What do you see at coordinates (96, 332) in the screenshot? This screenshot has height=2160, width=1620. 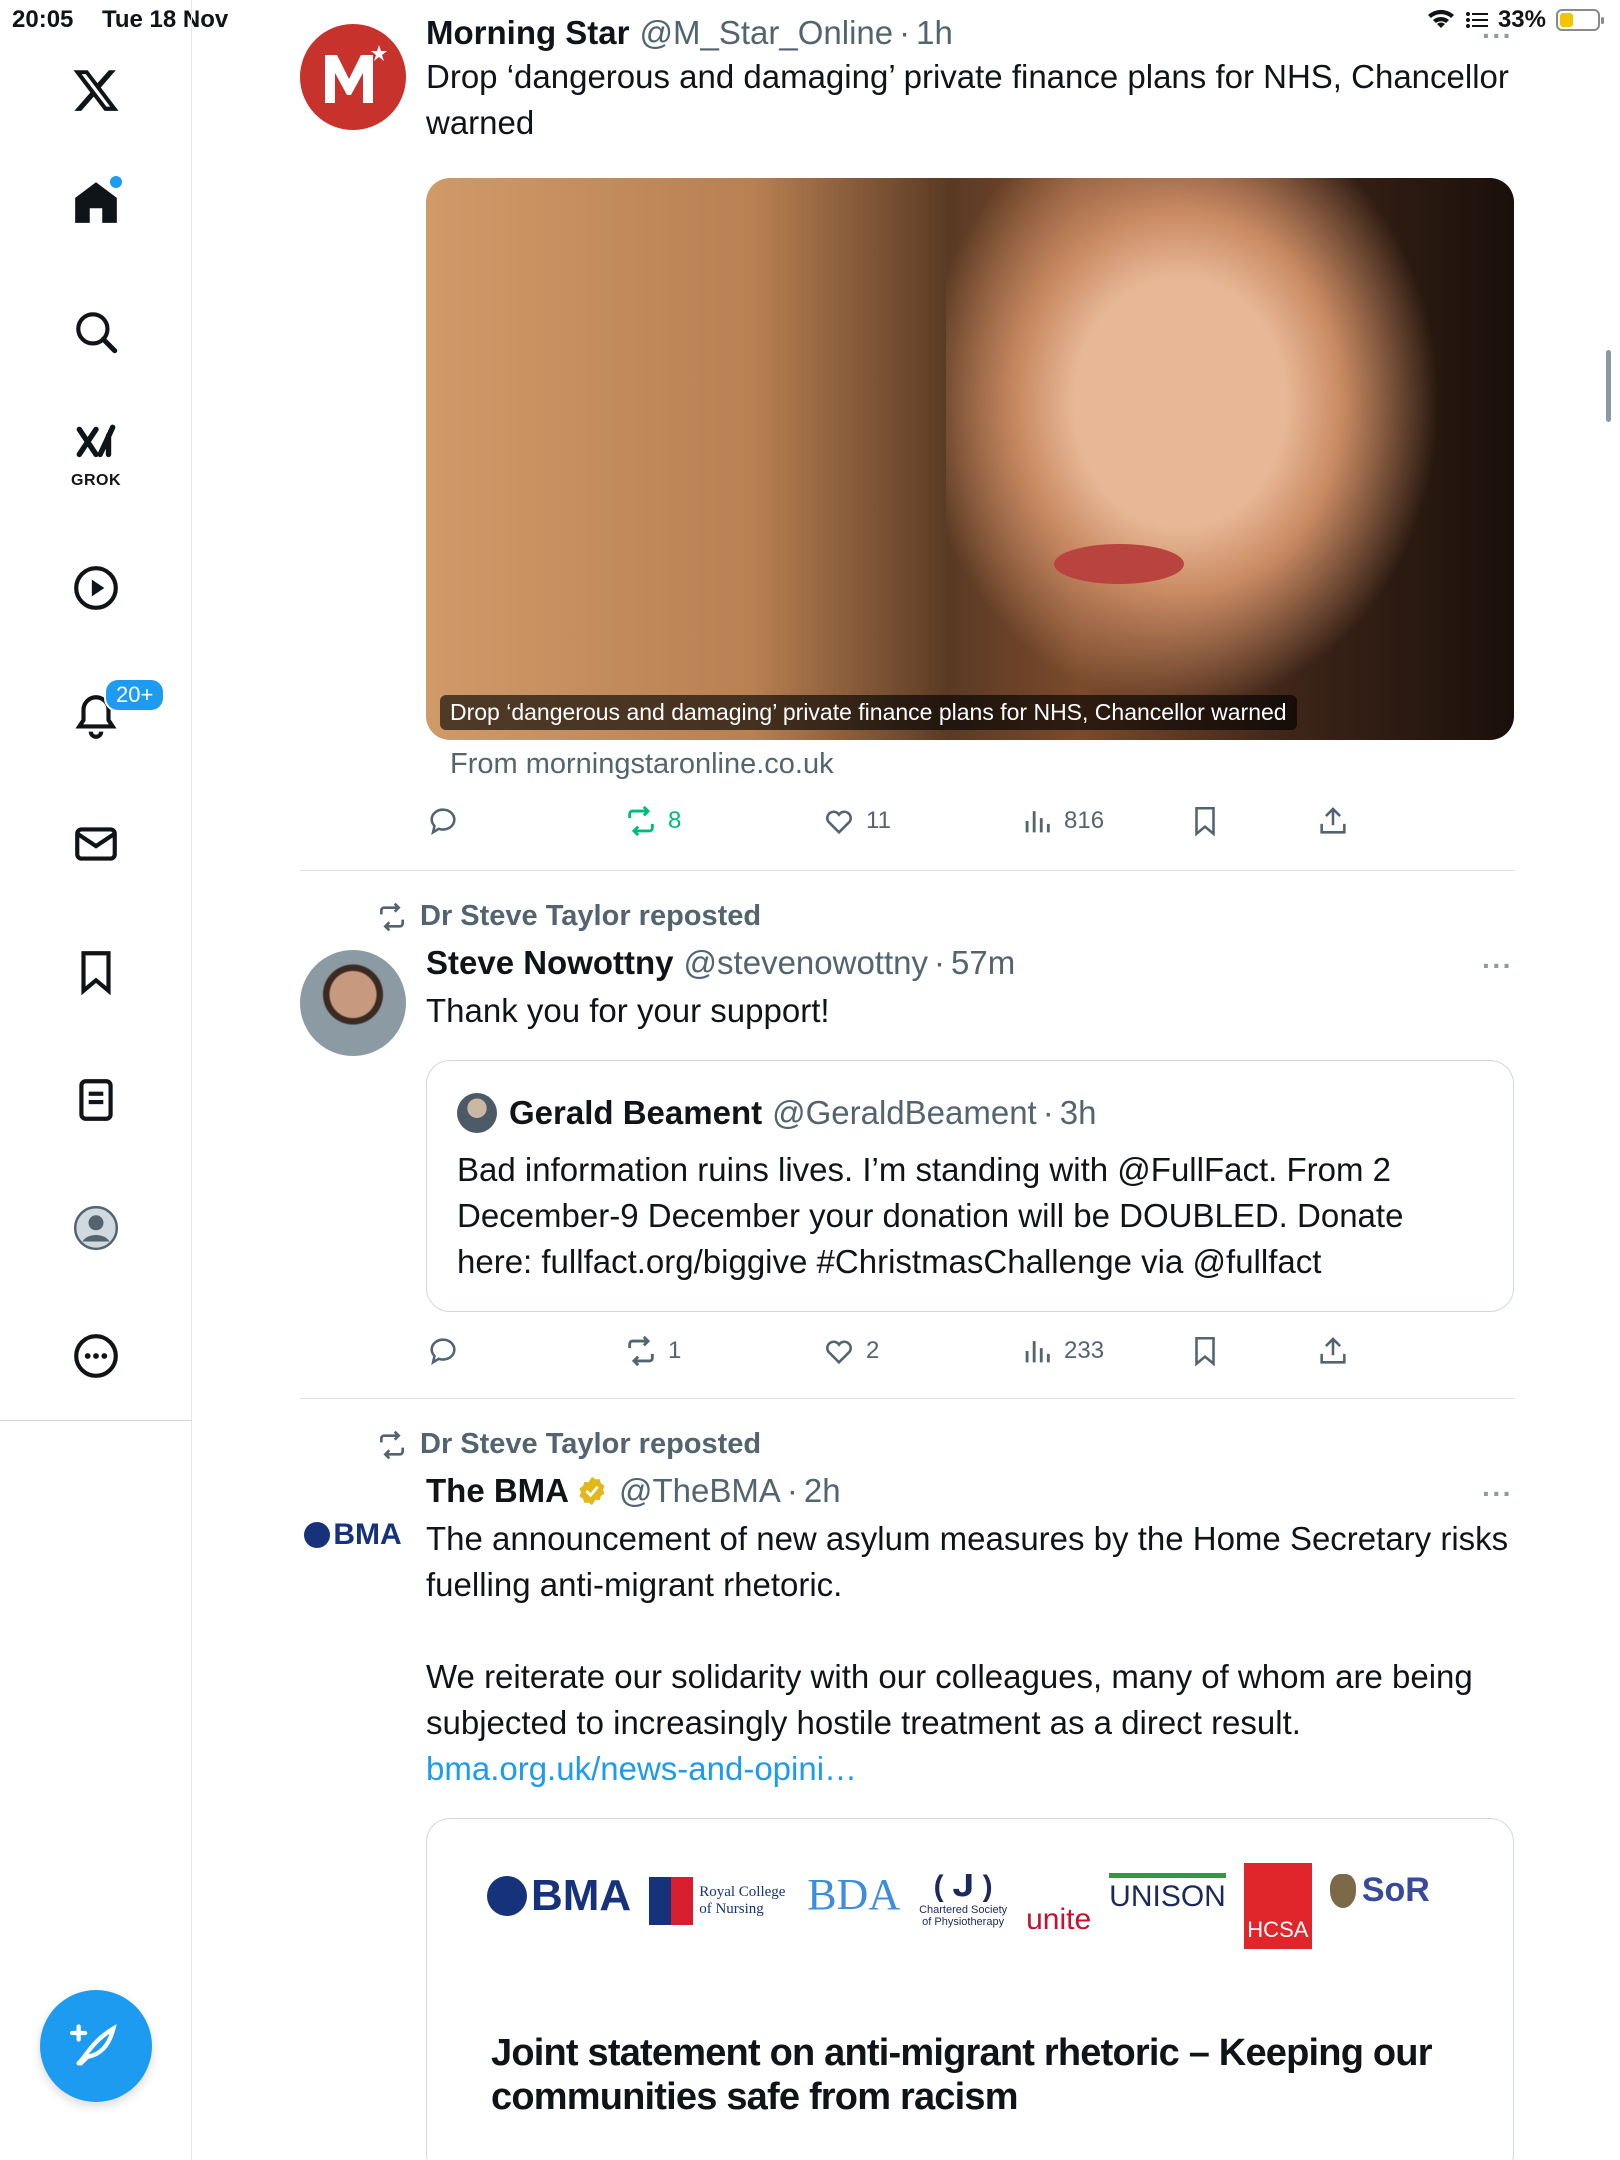 I see `search-icon` at bounding box center [96, 332].